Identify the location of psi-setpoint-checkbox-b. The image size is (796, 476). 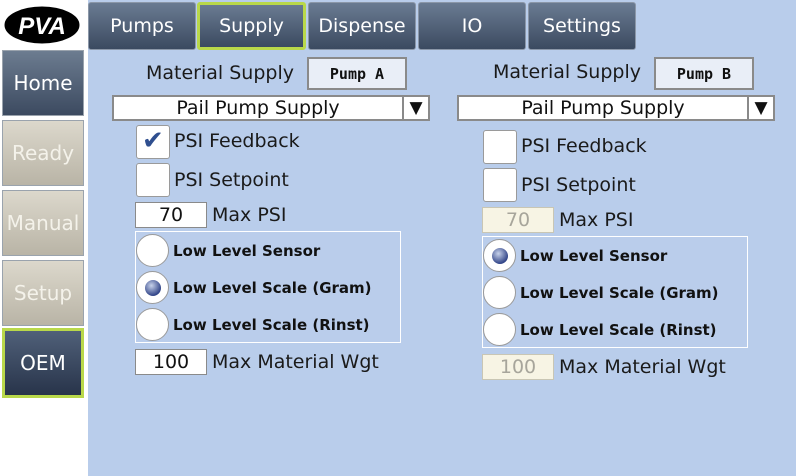
(500, 185).